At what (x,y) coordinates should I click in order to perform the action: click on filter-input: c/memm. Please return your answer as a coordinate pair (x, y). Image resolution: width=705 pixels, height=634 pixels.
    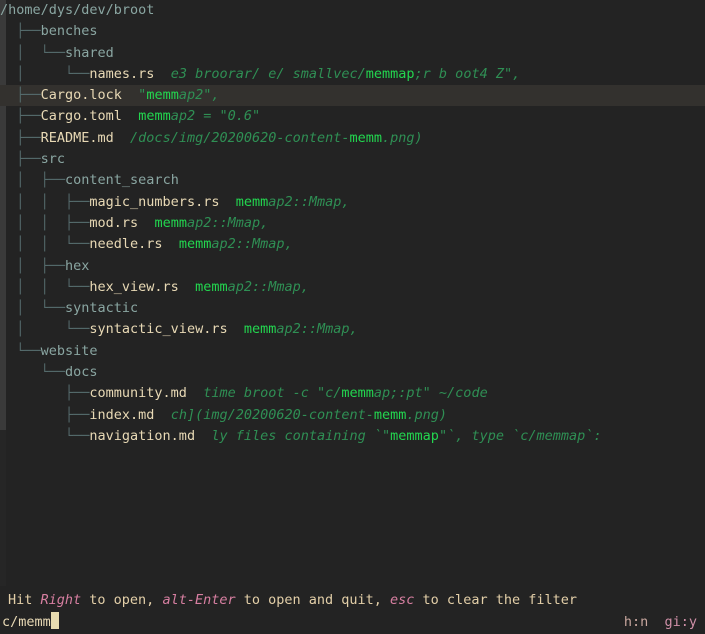
    Looking at the image, I should click on (30, 622).